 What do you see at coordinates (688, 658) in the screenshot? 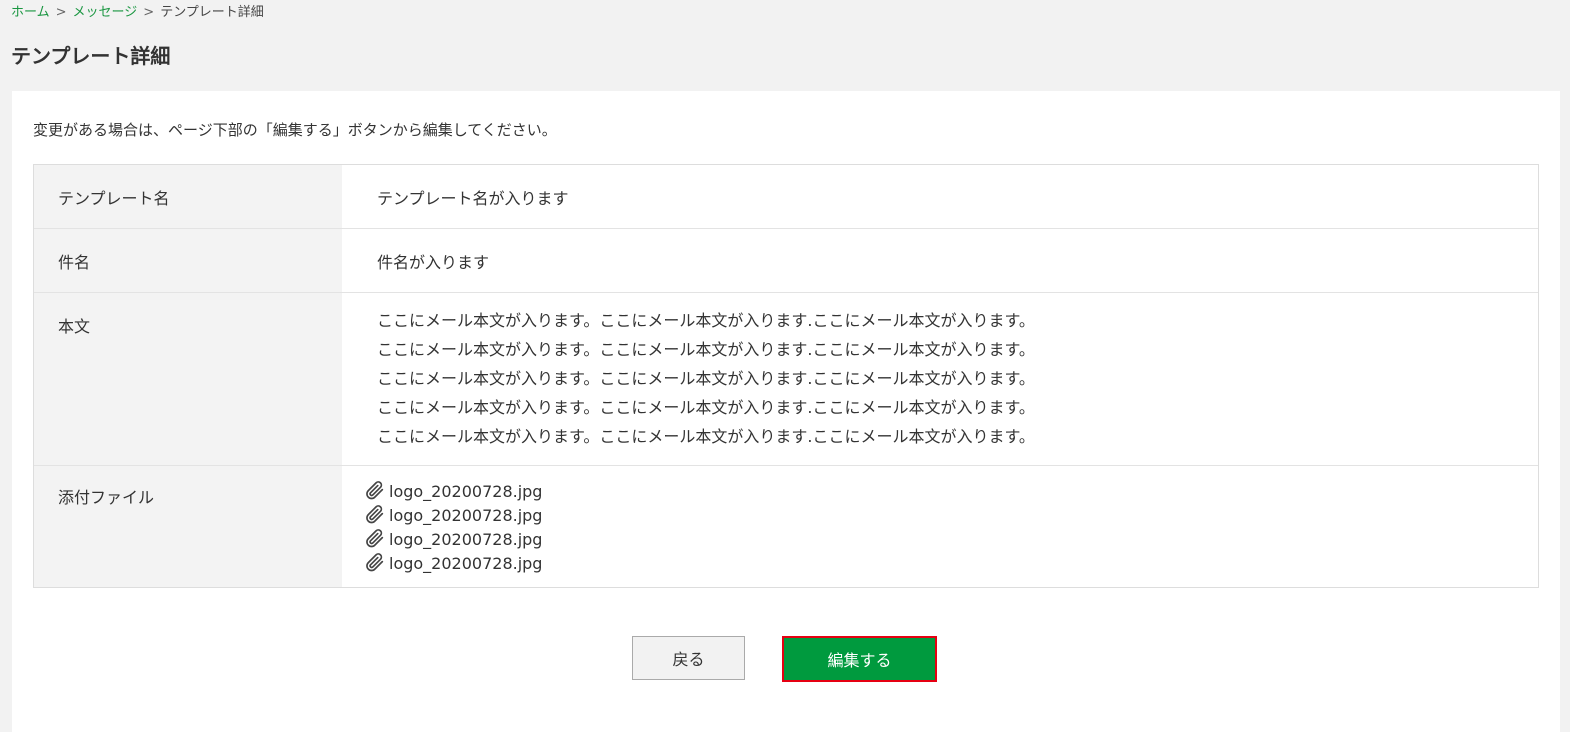
I see `back-button: 戻る` at bounding box center [688, 658].